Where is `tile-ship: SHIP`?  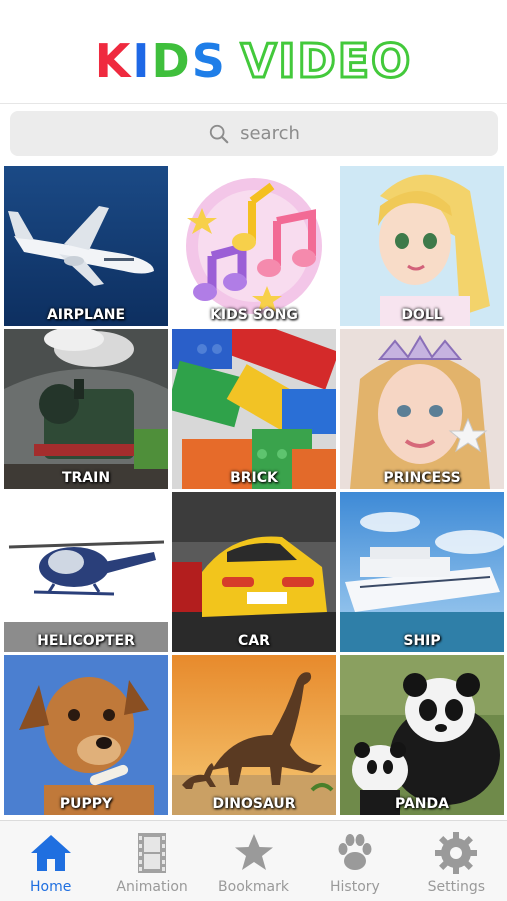
tile-ship: SHIP is located at coordinates (422, 572).